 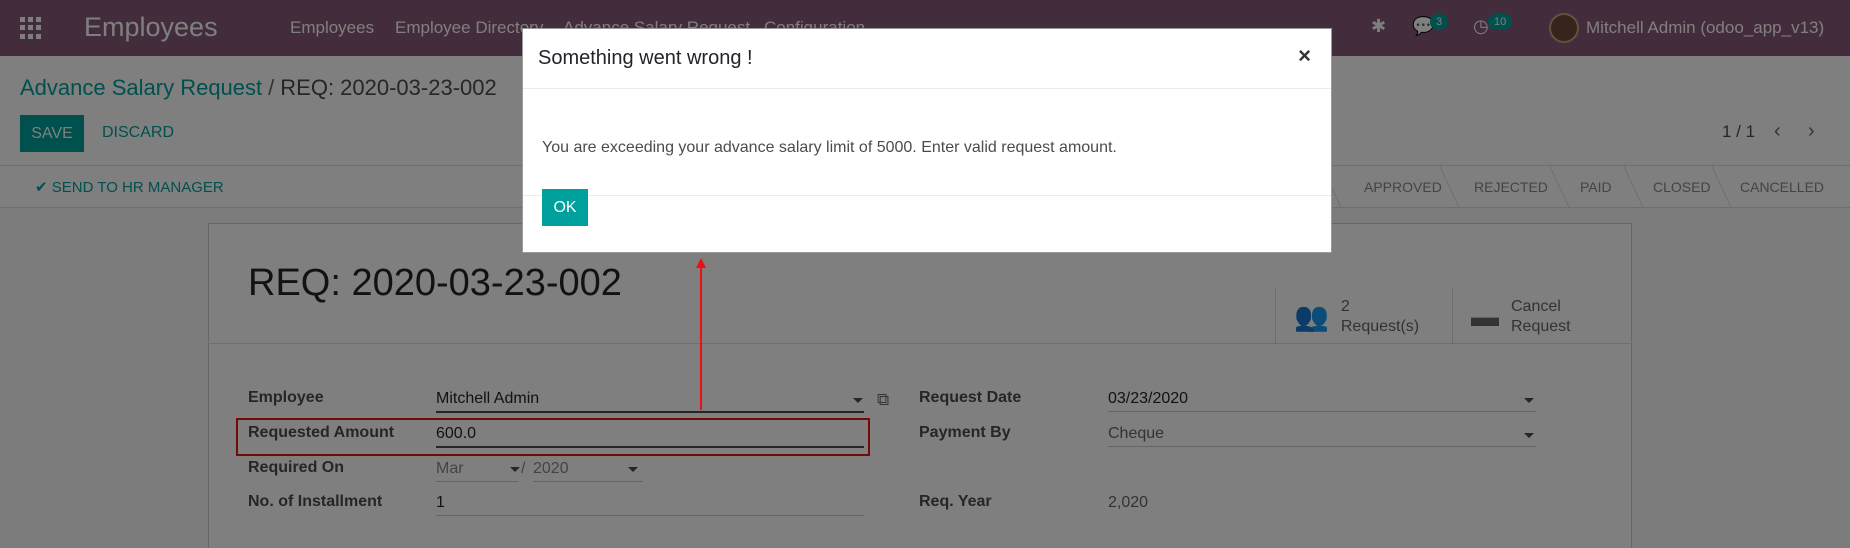 What do you see at coordinates (701, 336) in the screenshot?
I see `annotation-arrow-line` at bounding box center [701, 336].